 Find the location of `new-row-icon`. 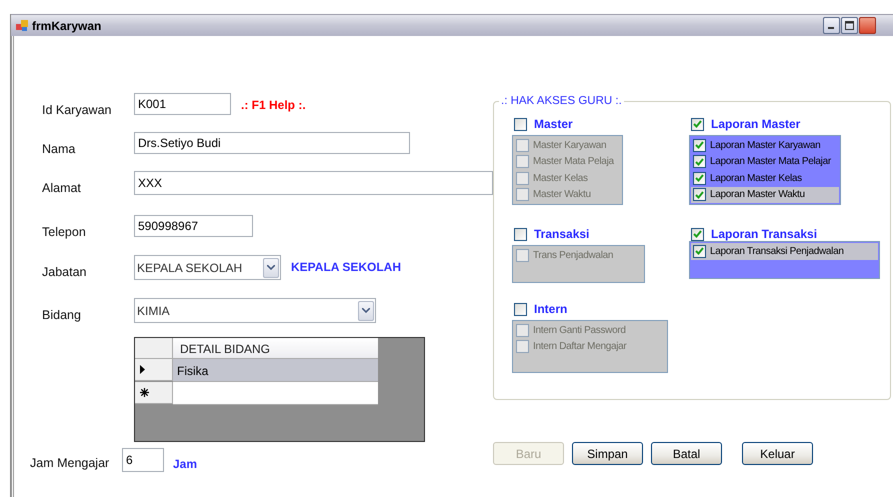

new-row-icon is located at coordinates (144, 392).